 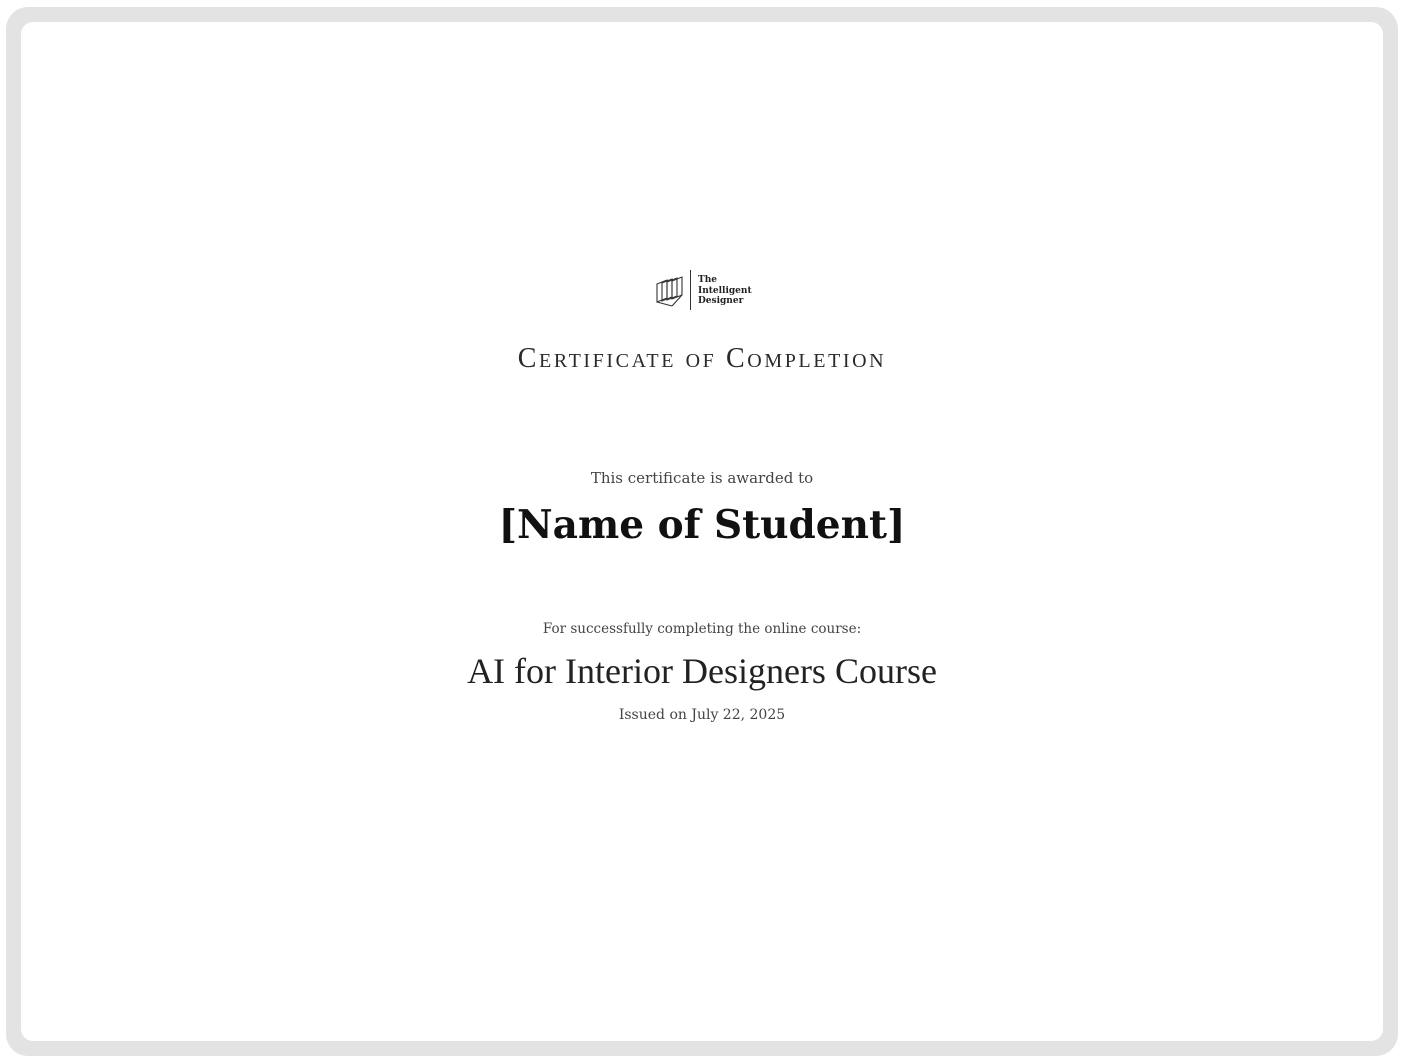 What do you see at coordinates (702, 715) in the screenshot?
I see `issue-date: Issued on July 22, 2025` at bounding box center [702, 715].